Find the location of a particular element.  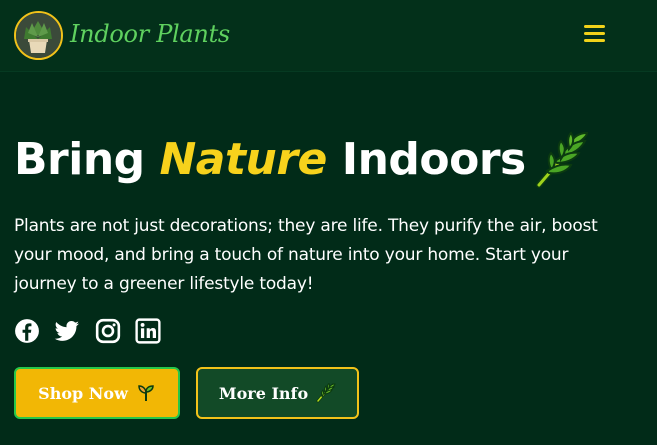

more-info-button: More Info is located at coordinates (277, 393).